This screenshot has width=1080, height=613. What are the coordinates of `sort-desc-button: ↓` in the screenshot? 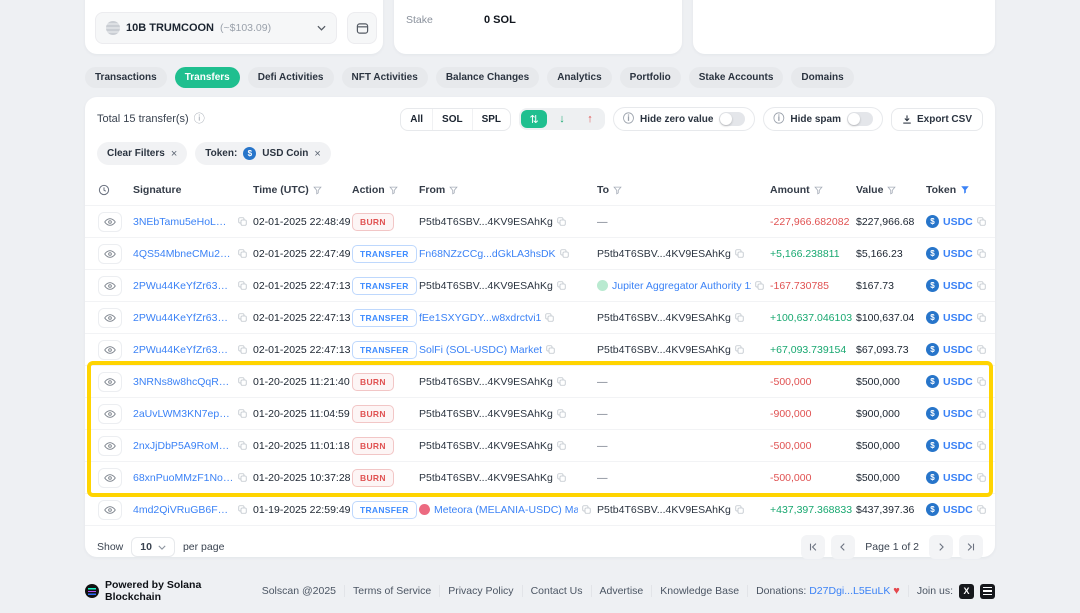 It's located at (562, 119).